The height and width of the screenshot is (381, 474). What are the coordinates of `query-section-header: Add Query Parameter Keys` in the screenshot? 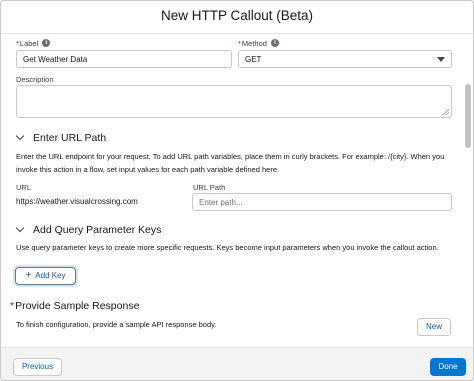 It's located at (88, 229).